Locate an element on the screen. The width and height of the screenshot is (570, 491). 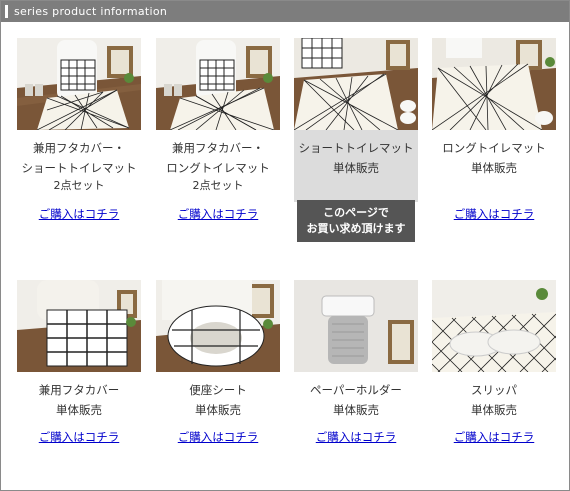
product-name: ロングトイレマット is located at coordinates (494, 148).